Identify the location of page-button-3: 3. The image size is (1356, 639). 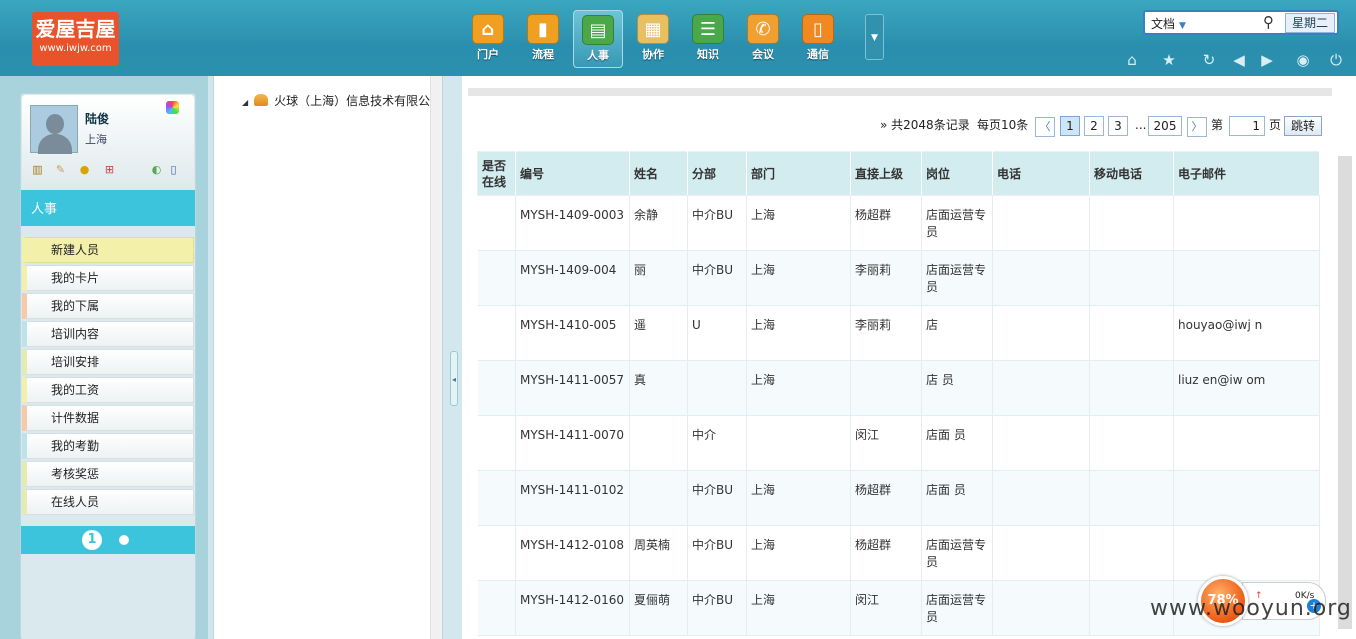
(1118, 126).